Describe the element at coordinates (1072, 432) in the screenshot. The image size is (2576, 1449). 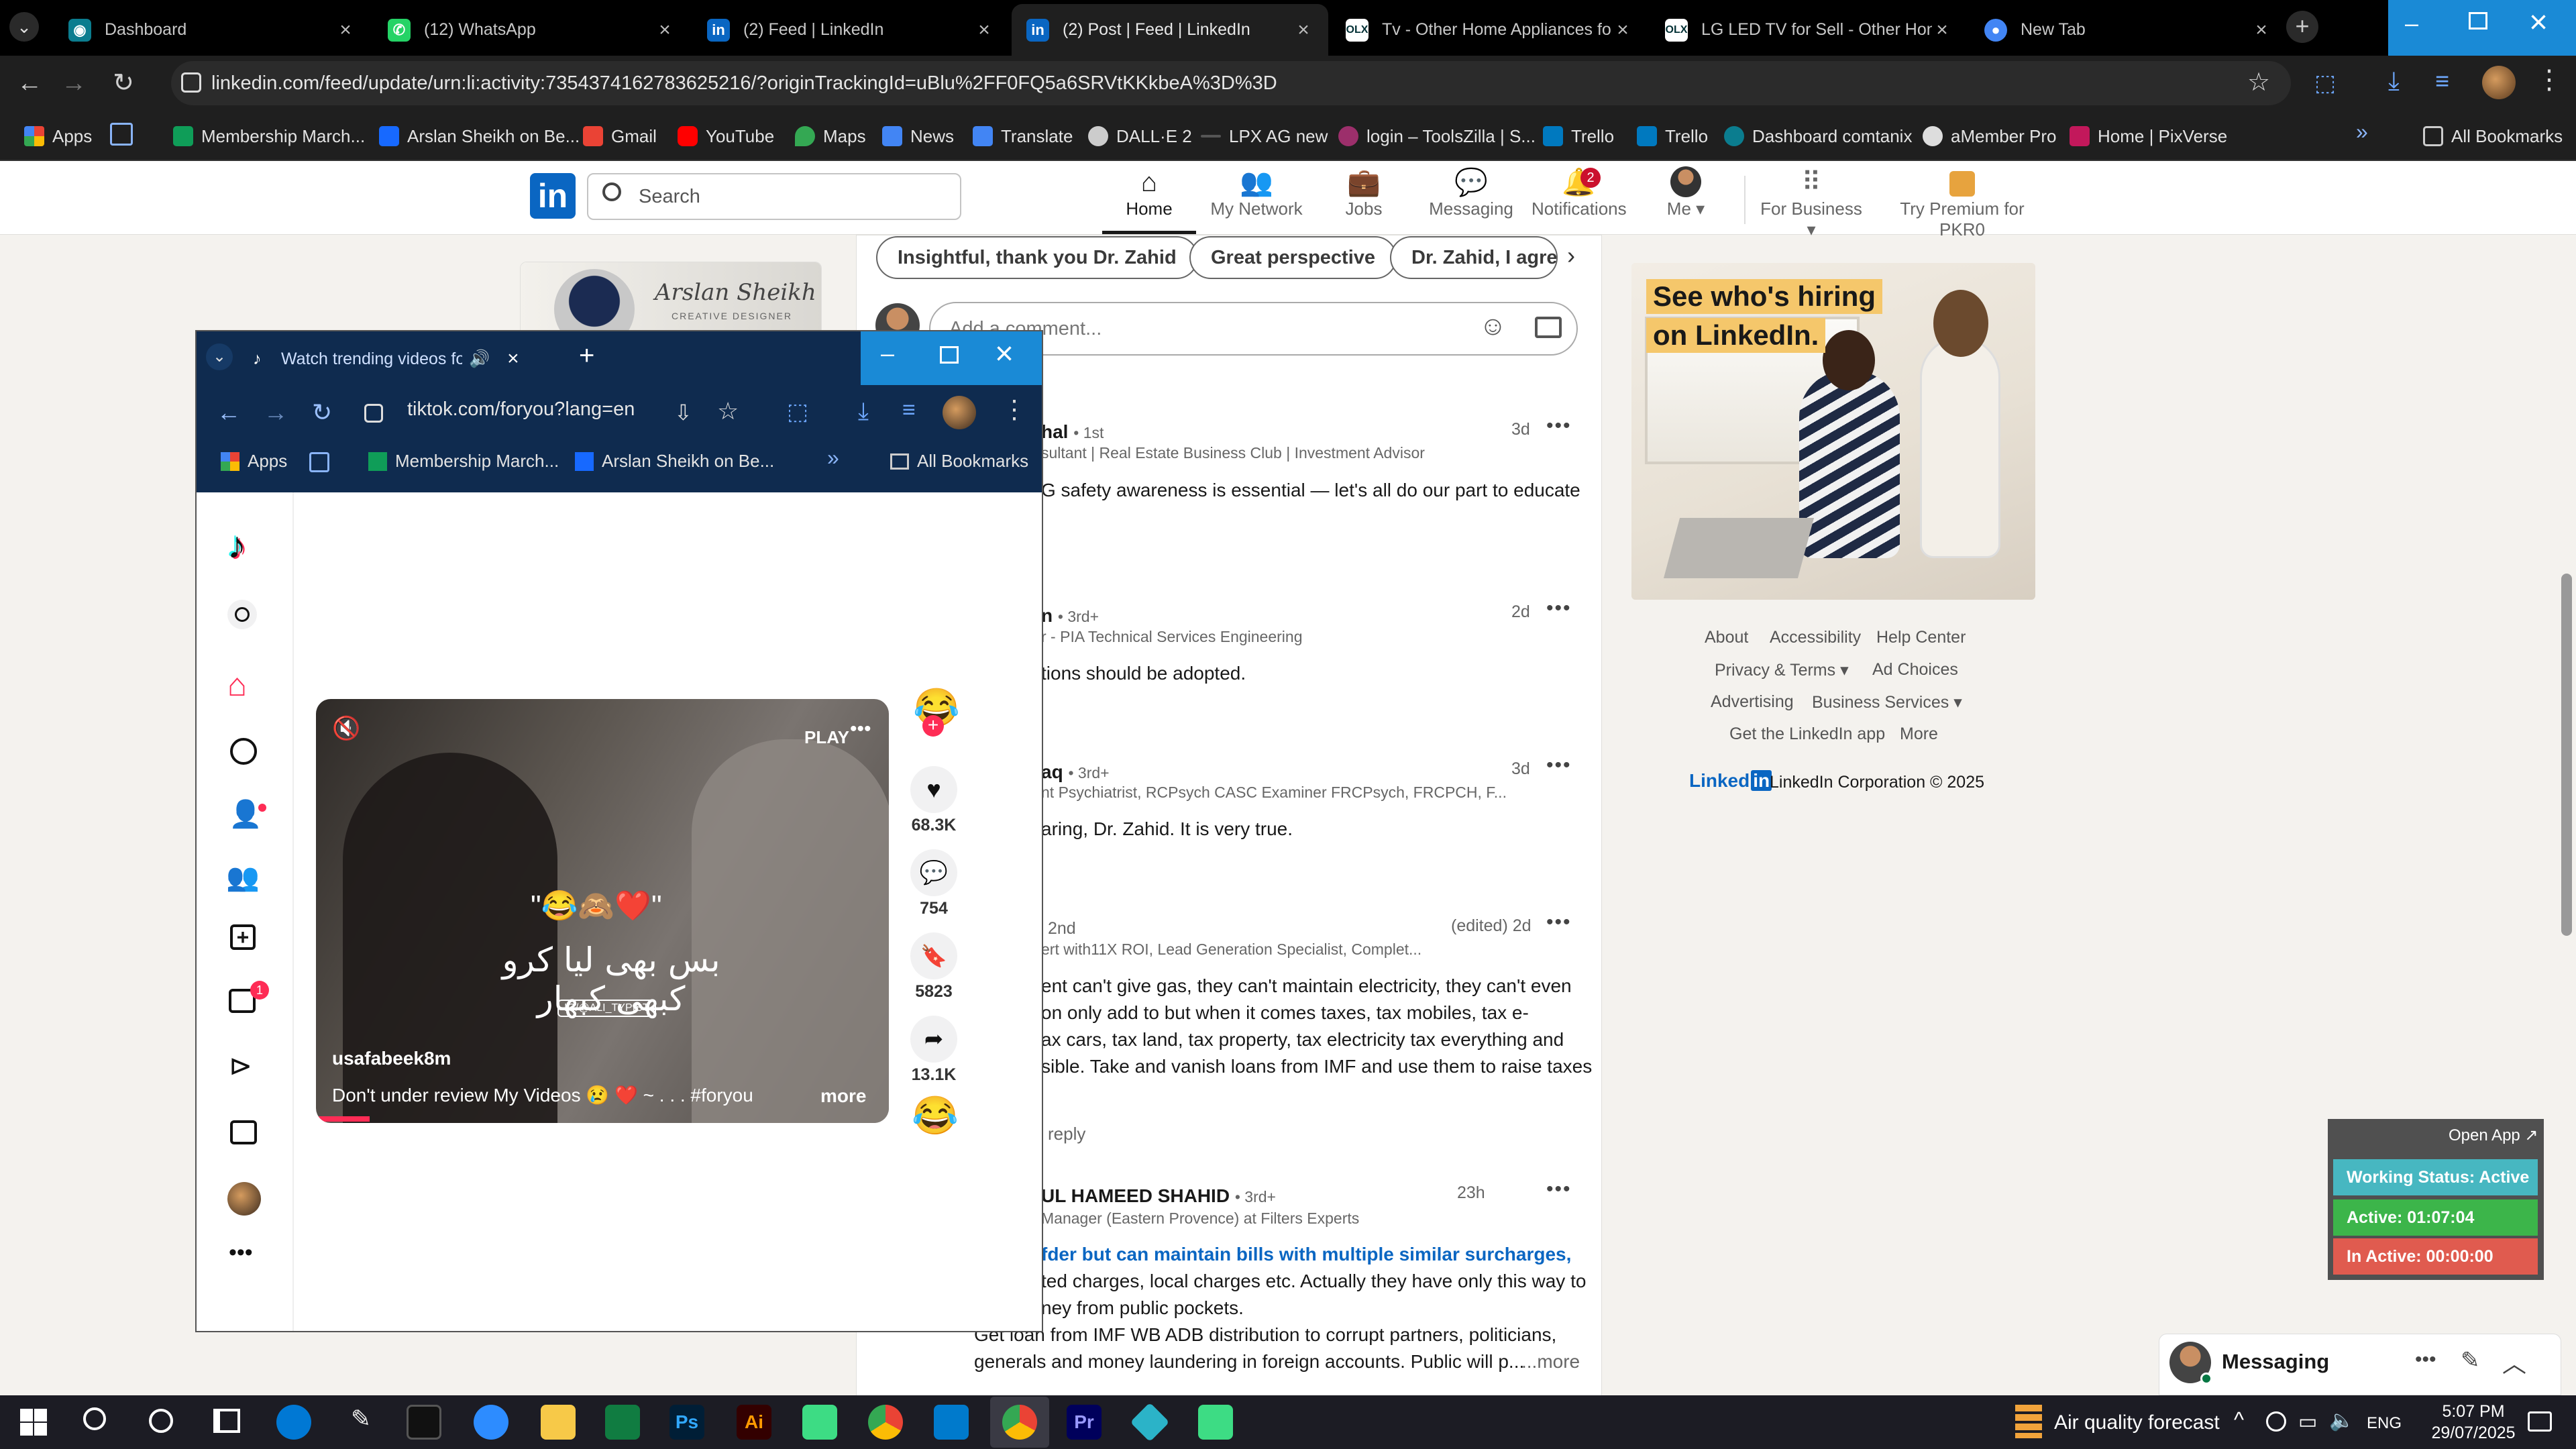
I see `comment-author: hal • 1st` at that location.